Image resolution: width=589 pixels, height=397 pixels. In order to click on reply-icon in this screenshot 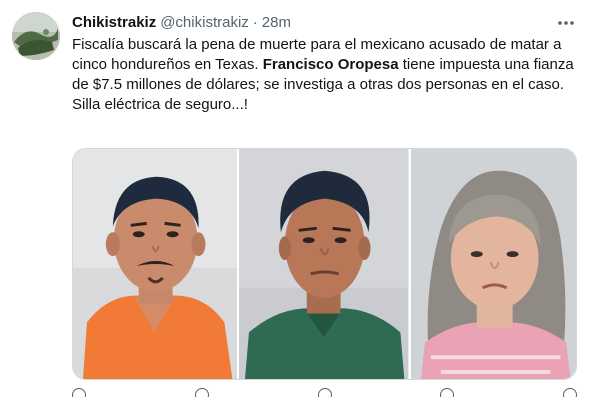, I will do `click(79, 392)`.